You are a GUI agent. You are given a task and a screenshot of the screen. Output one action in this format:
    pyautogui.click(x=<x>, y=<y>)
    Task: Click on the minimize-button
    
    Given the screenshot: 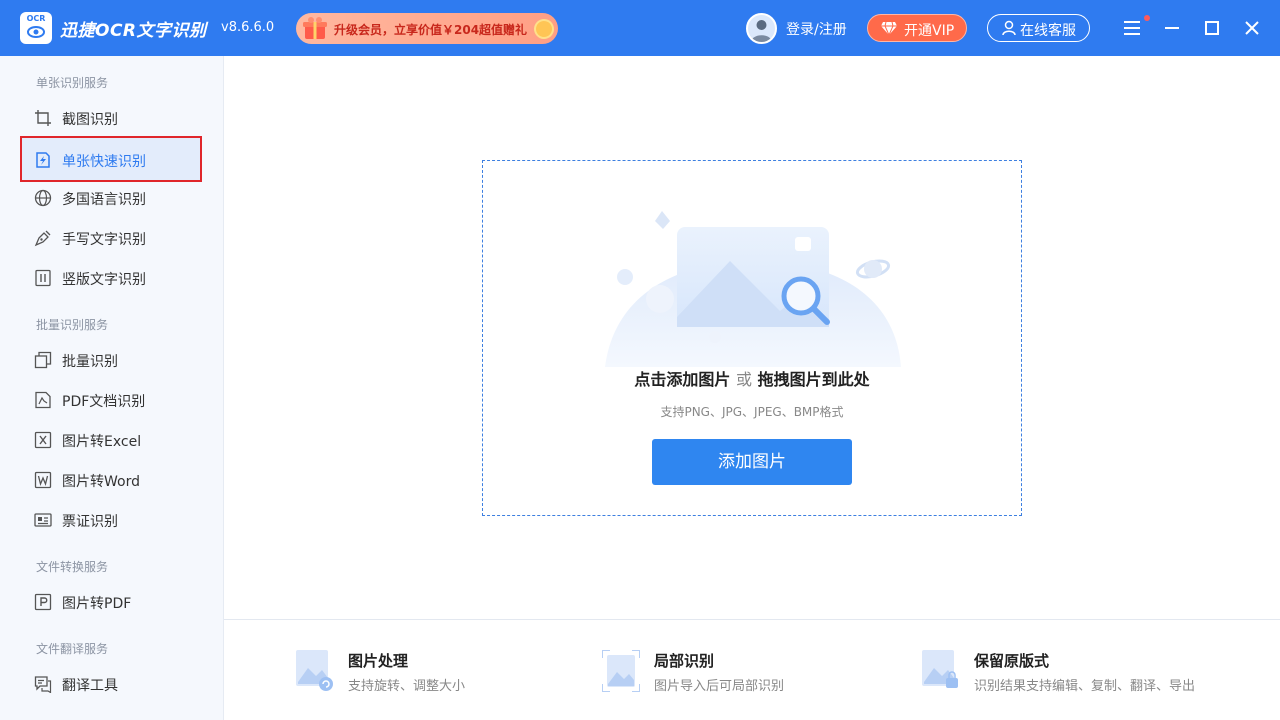 What is the action you would take?
    pyautogui.click(x=1172, y=28)
    